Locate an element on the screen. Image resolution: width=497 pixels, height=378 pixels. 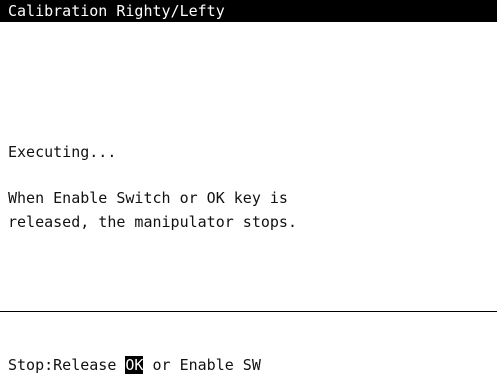
stop-instruction-suffix: or Enable SW is located at coordinates (202, 365).